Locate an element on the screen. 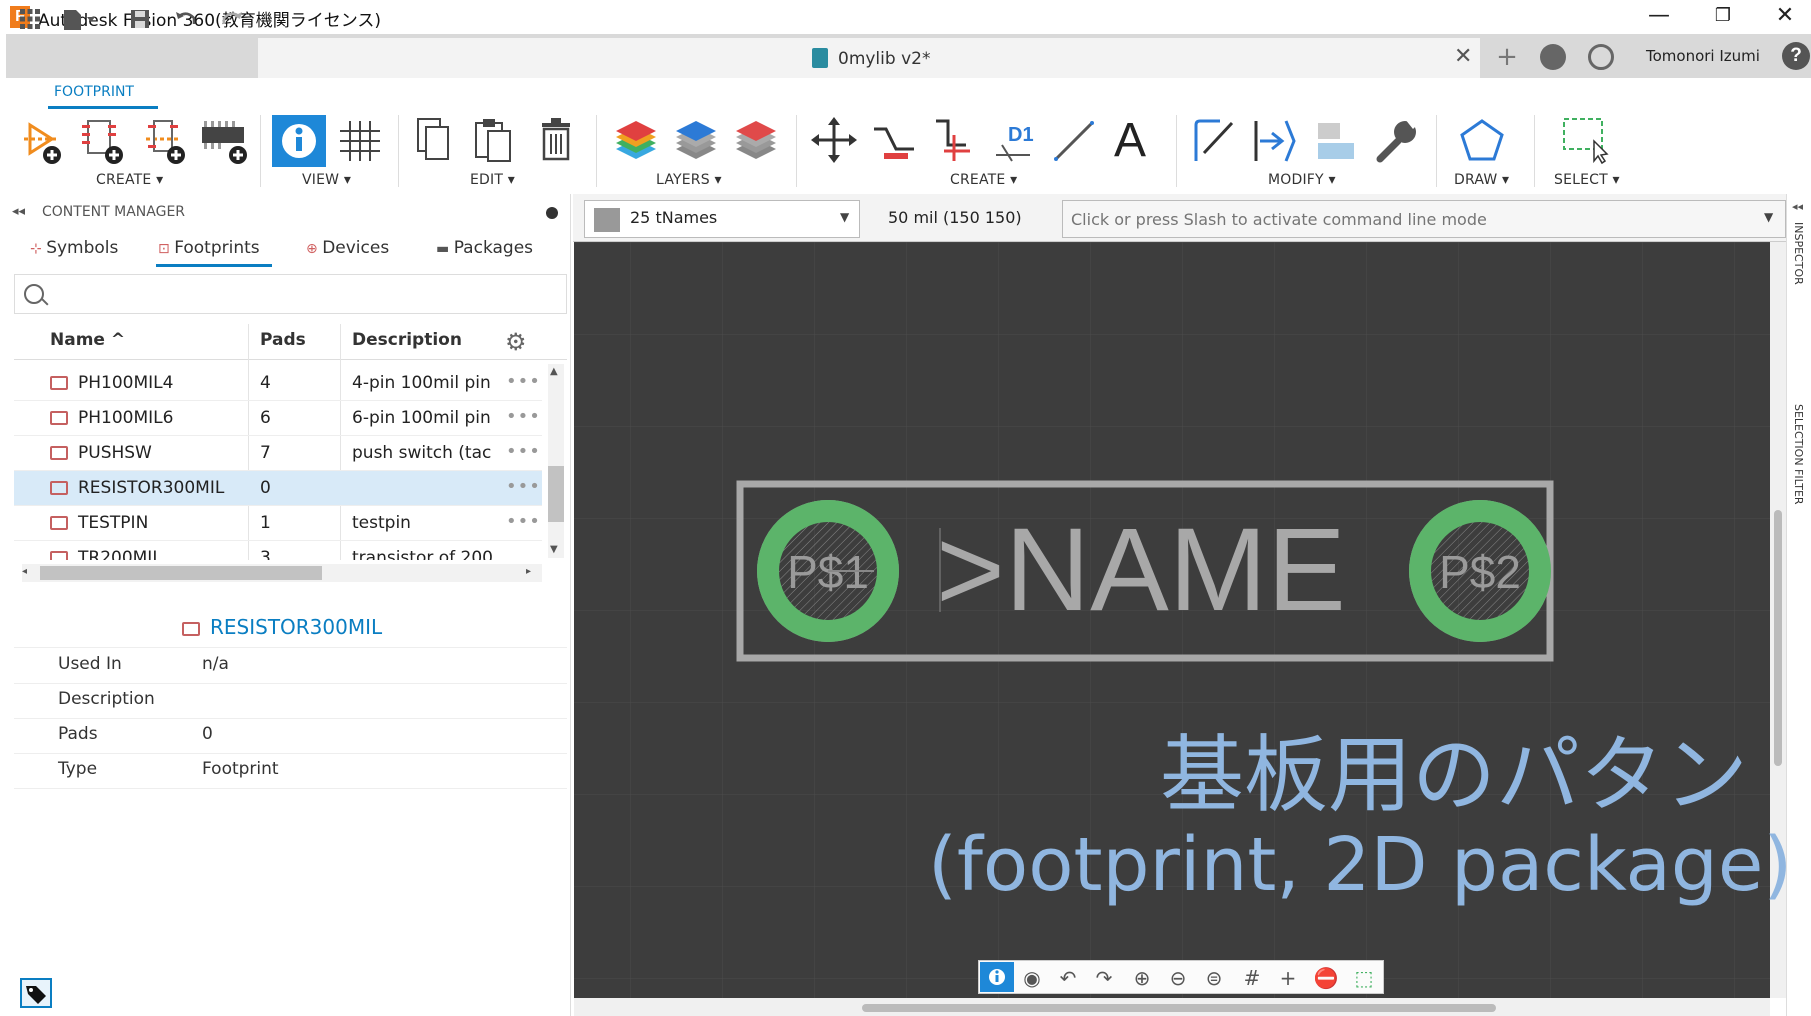 This screenshot has height=1016, width=1811. command-line-input is located at coordinates (1424, 219).